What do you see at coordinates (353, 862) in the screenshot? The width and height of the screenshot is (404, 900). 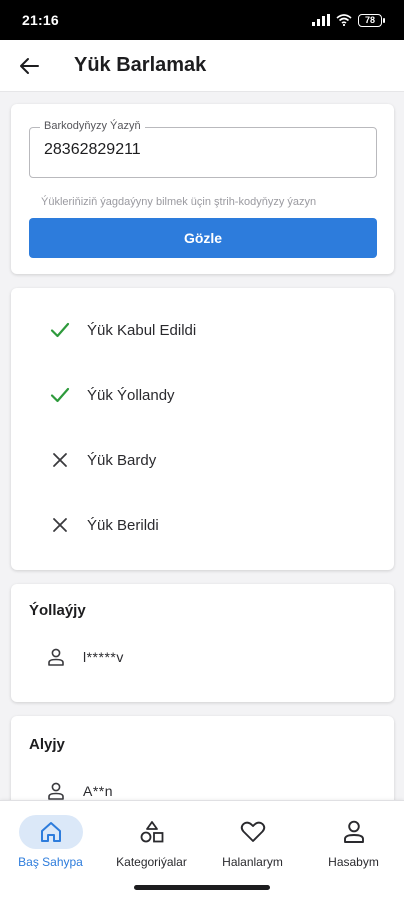 I see `nav-label: Hasabym` at bounding box center [353, 862].